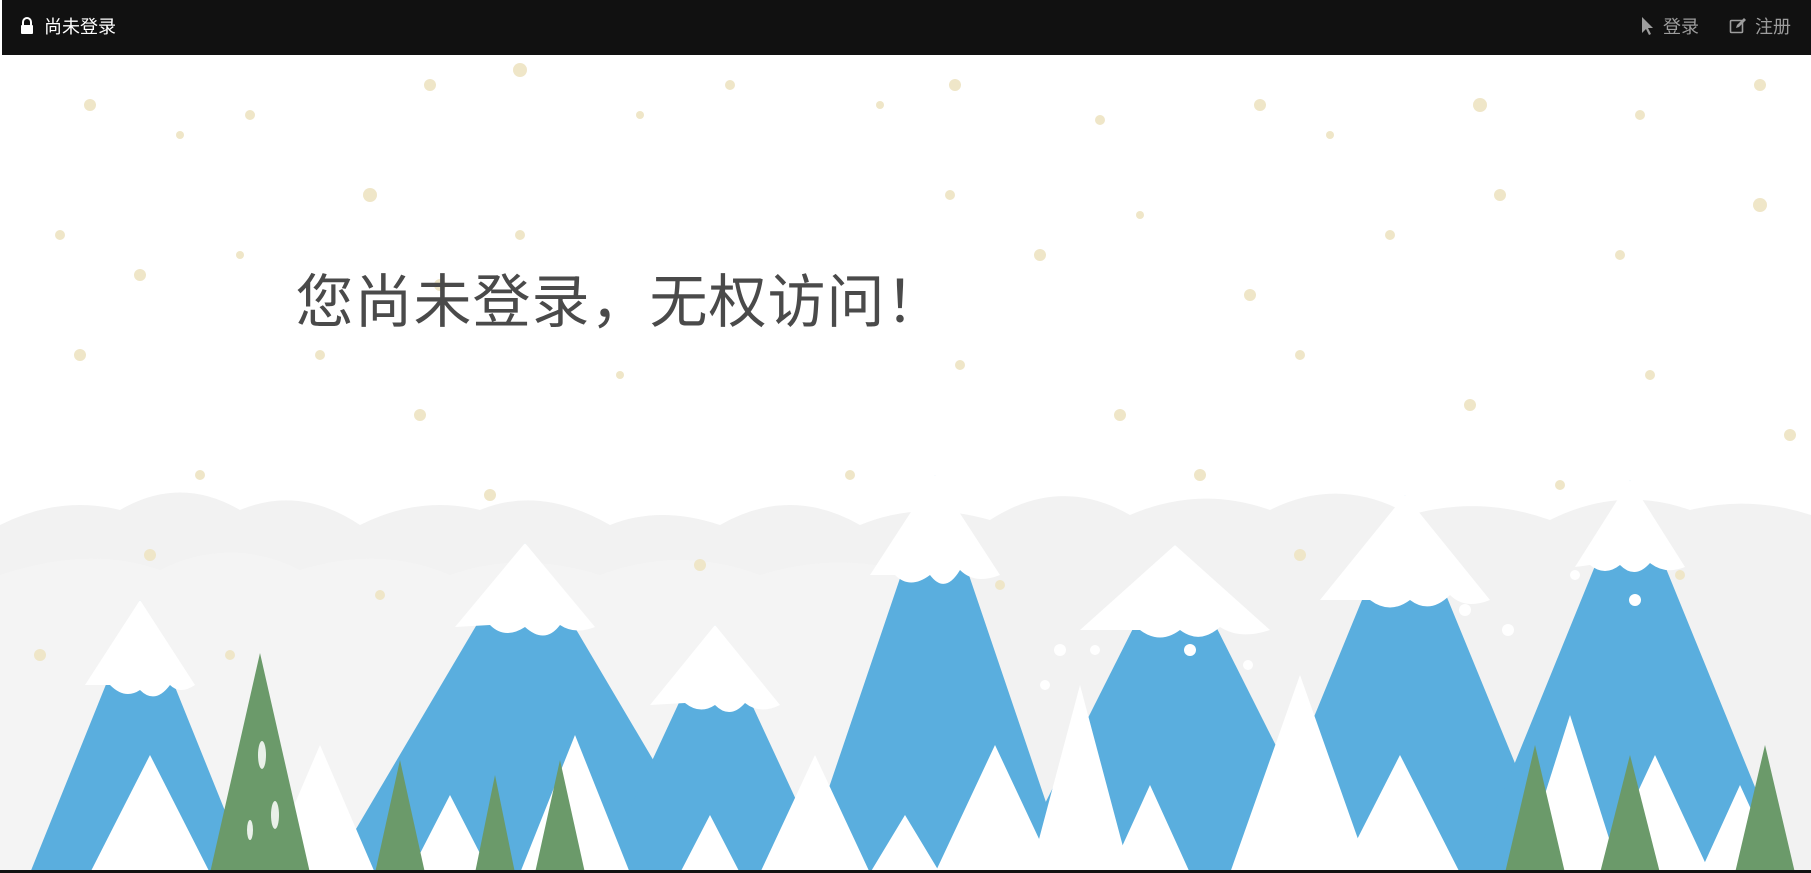 This screenshot has width=1811, height=873. Describe the element at coordinates (1701, 26) in the screenshot. I see `nav-links: 登录 注册` at that location.